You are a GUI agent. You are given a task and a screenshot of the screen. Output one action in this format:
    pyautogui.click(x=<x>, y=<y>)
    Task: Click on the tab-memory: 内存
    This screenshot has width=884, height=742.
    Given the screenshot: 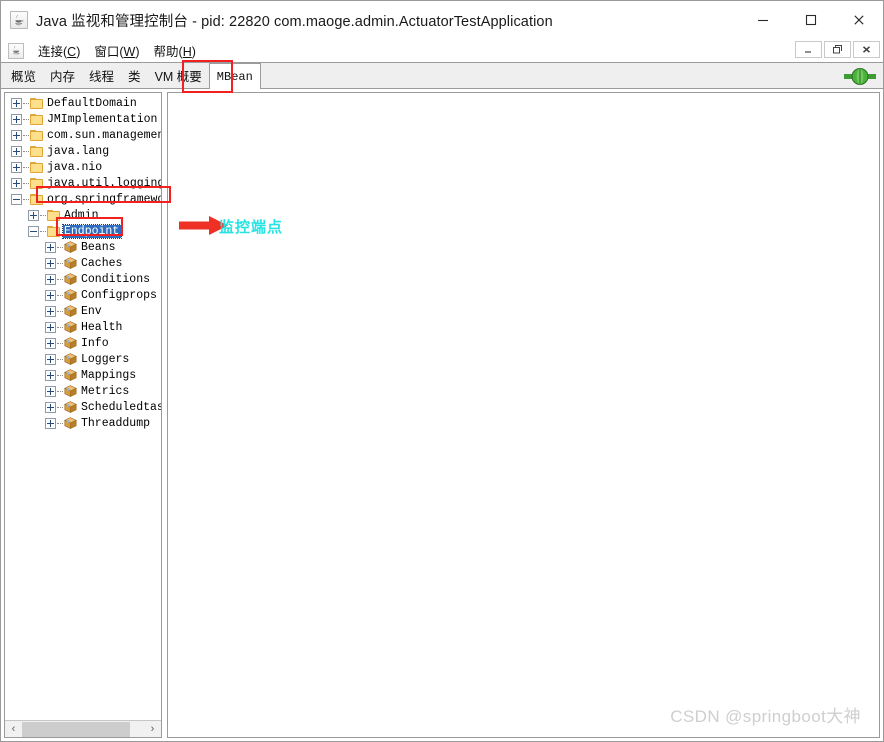 What is the action you would take?
    pyautogui.click(x=62, y=75)
    